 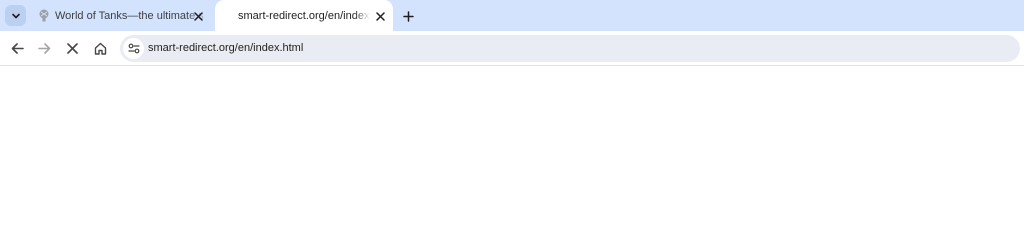 I want to click on forward-arrow-icon, so click(x=43, y=48).